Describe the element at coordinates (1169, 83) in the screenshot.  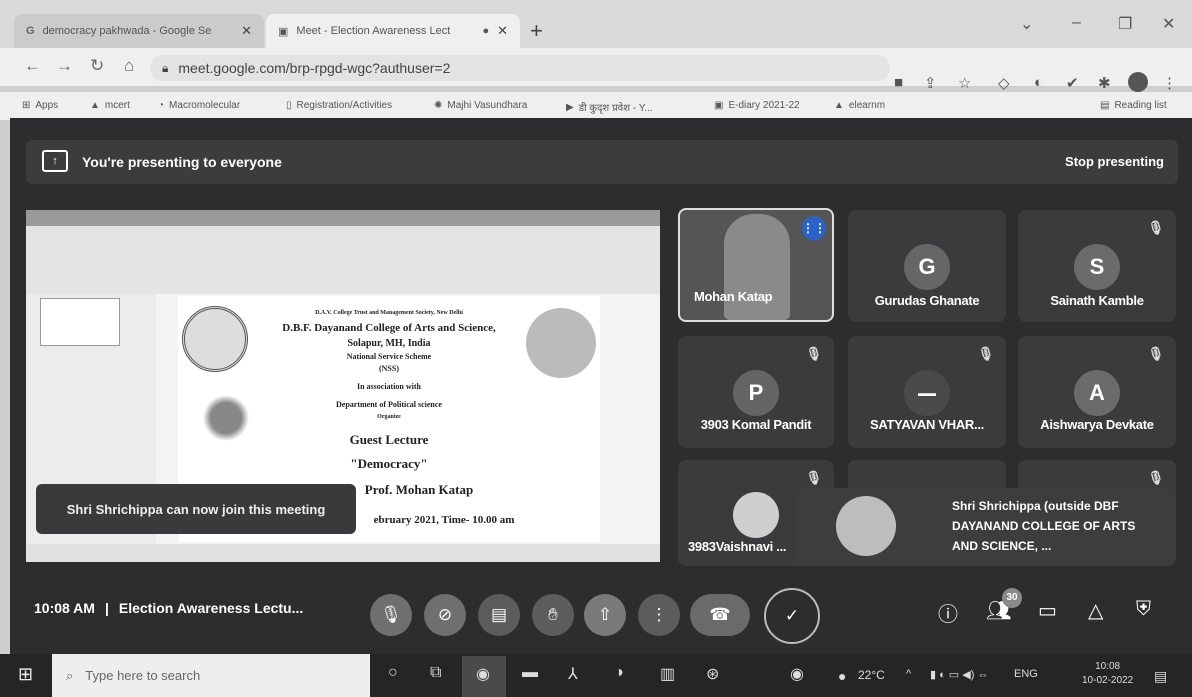
I see `menu-icon: ⋮` at that location.